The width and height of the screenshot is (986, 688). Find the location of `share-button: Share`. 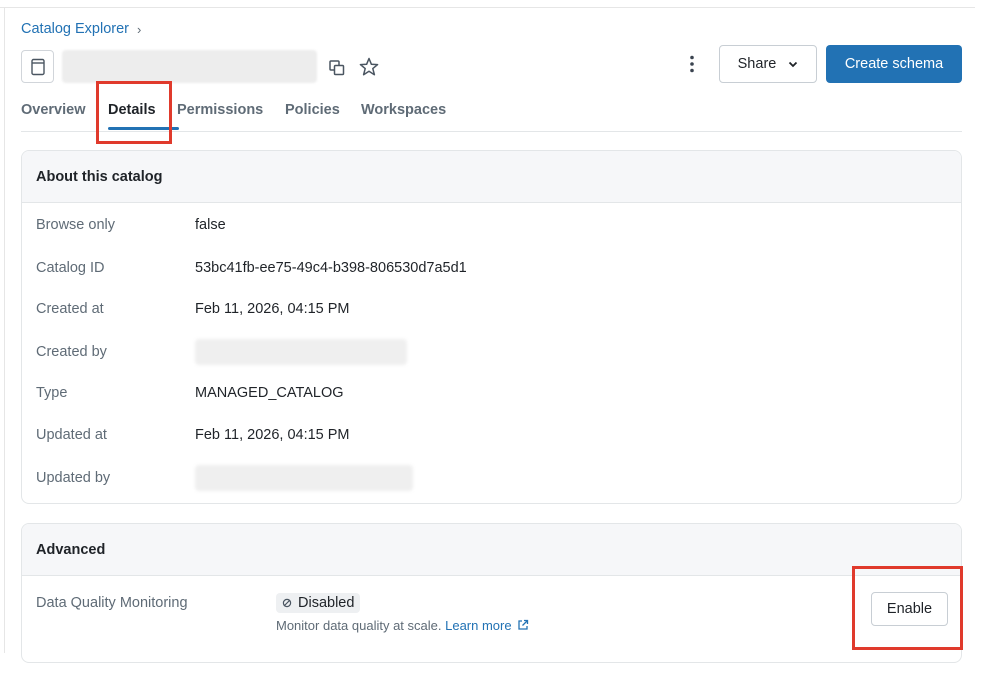

share-button: Share is located at coordinates (768, 64).